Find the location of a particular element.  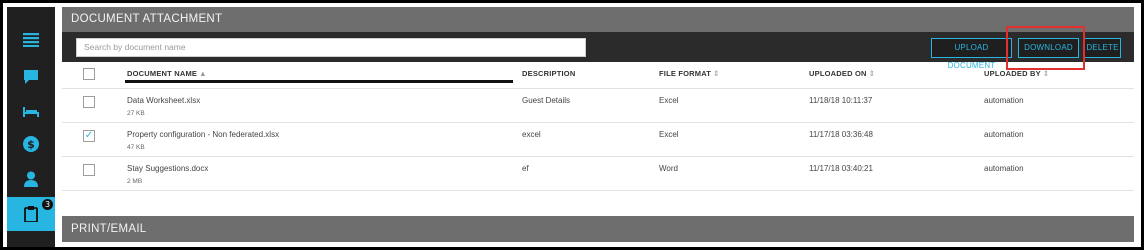

list-icon is located at coordinates (31, 40).